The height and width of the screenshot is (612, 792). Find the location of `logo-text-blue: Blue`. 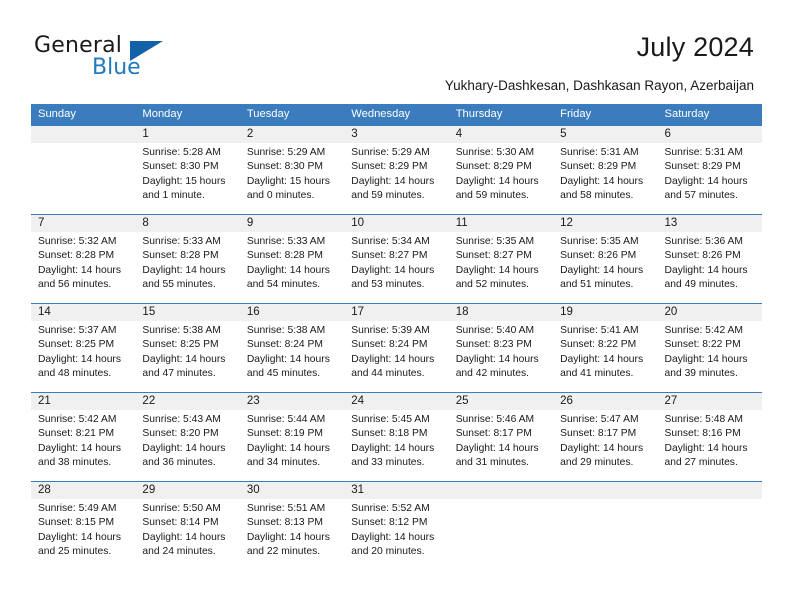

logo-text-blue: Blue is located at coordinates (116, 67).